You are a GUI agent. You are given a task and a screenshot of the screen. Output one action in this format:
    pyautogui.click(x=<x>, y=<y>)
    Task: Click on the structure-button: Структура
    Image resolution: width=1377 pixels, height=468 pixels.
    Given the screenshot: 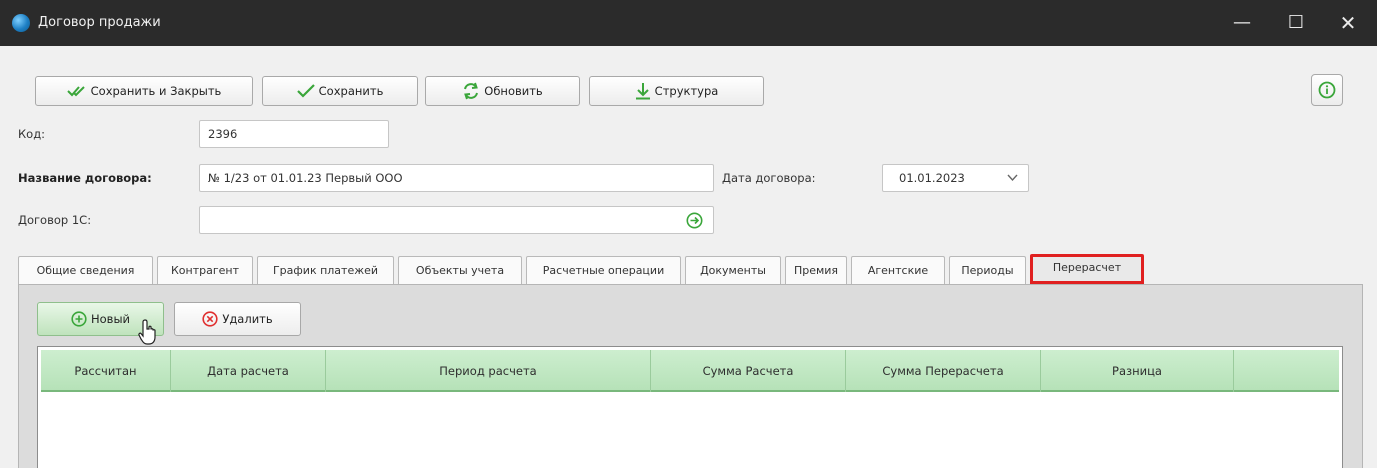 What is the action you would take?
    pyautogui.click(x=676, y=91)
    